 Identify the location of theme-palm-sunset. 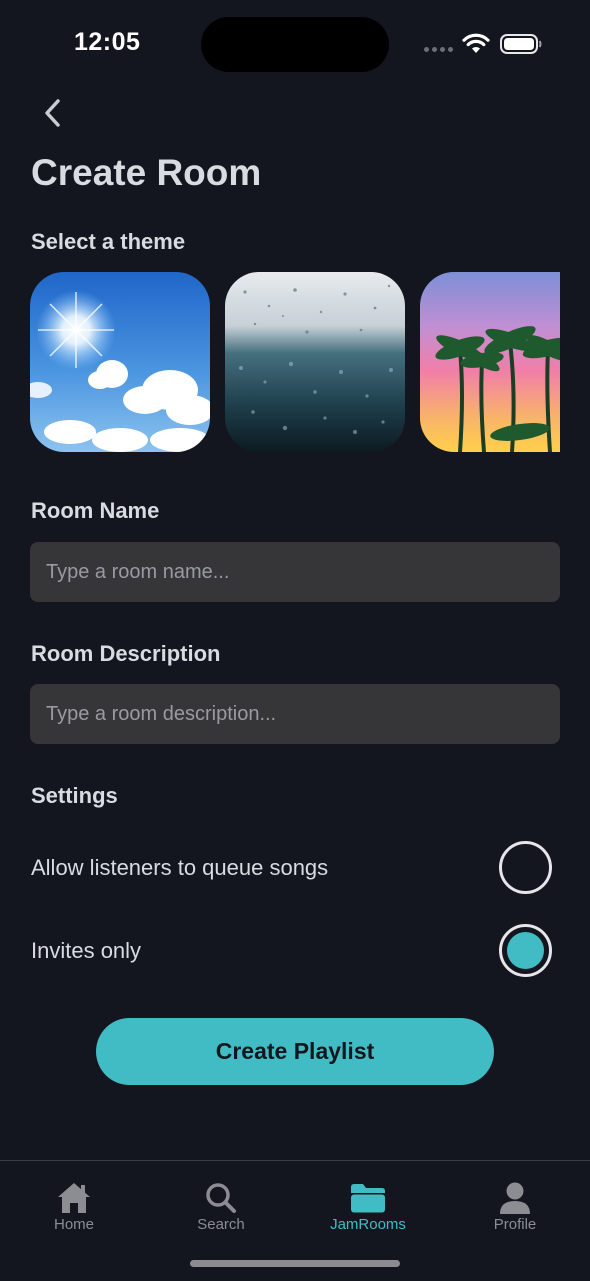
(490, 362).